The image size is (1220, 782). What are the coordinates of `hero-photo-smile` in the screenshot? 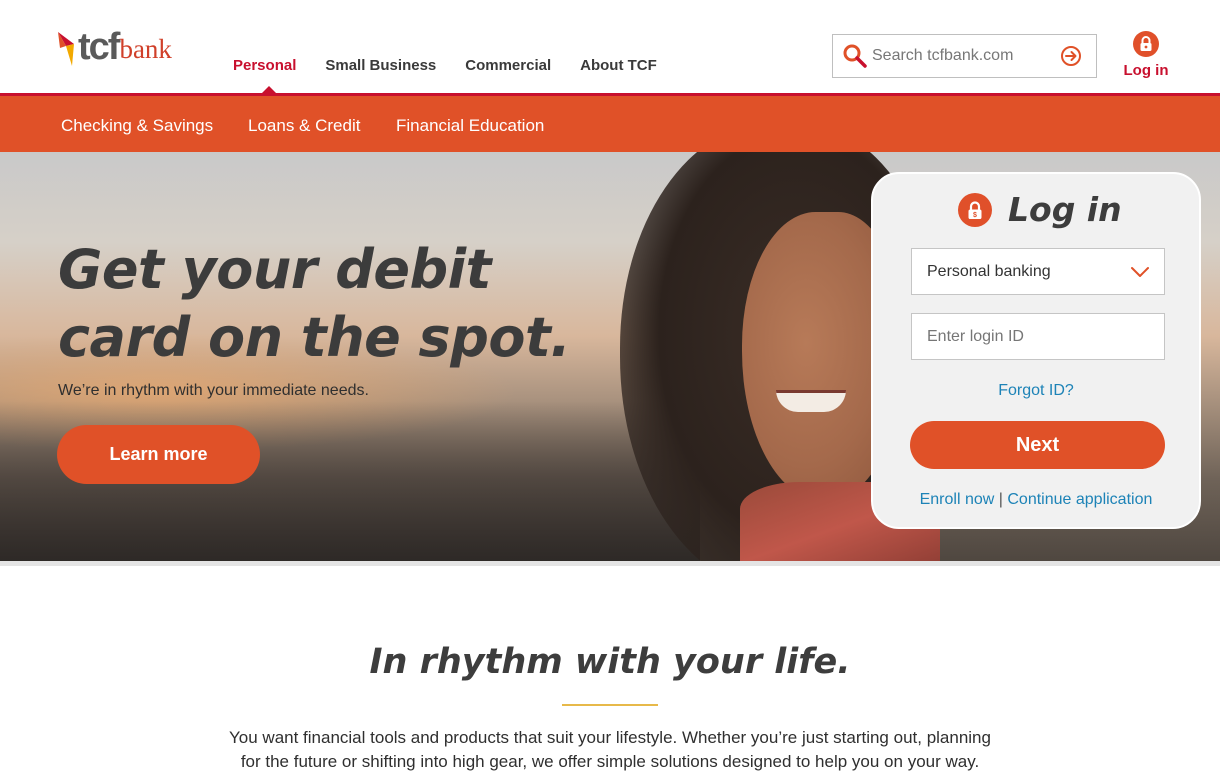 It's located at (811, 401).